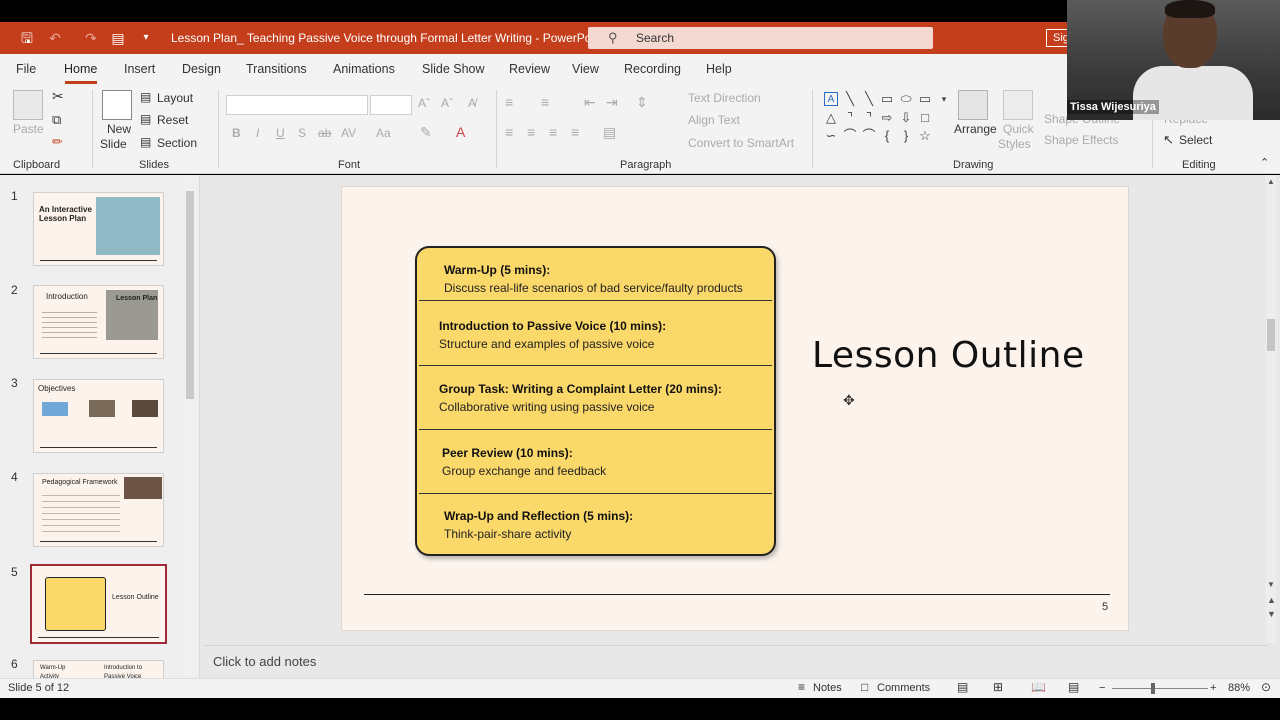 This screenshot has height=720, width=1280. I want to click on convert-smartart-button: Convert to SmartArt, so click(741, 143).